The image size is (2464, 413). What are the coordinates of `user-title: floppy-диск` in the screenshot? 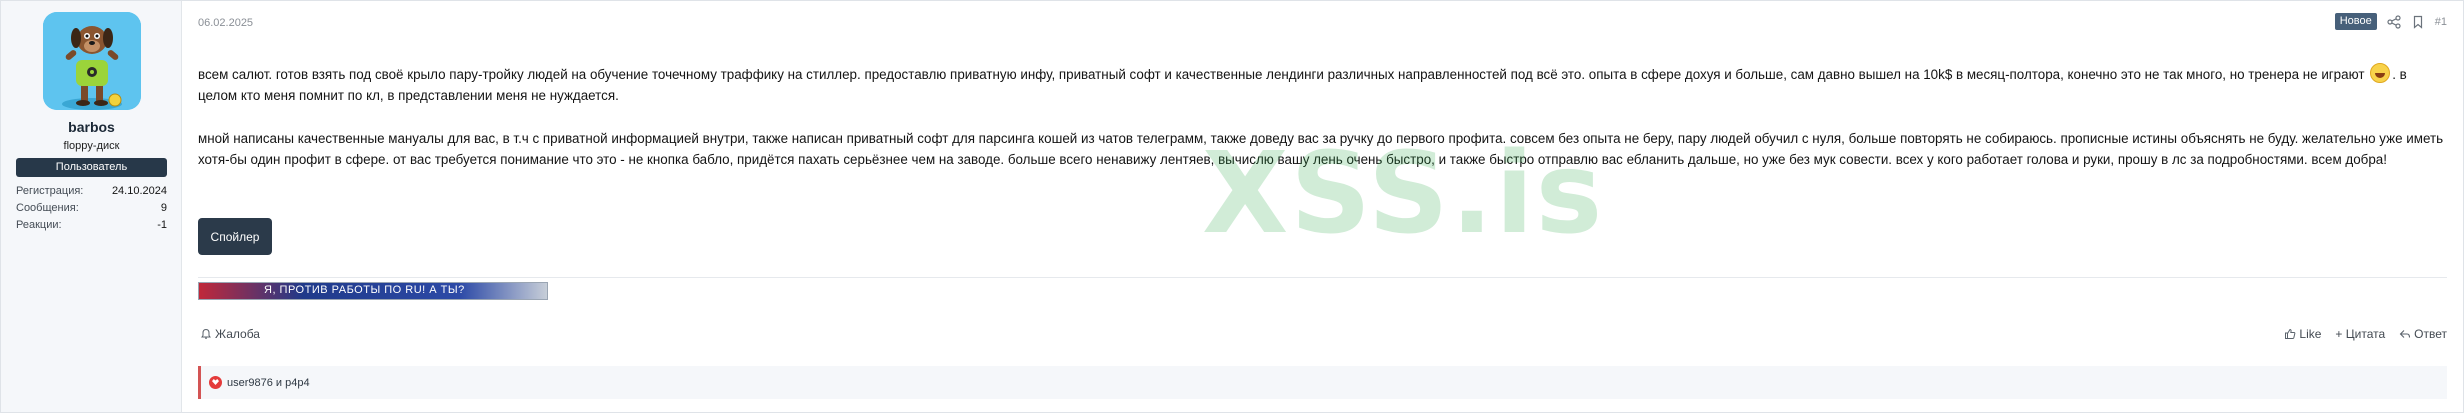 It's located at (91, 146).